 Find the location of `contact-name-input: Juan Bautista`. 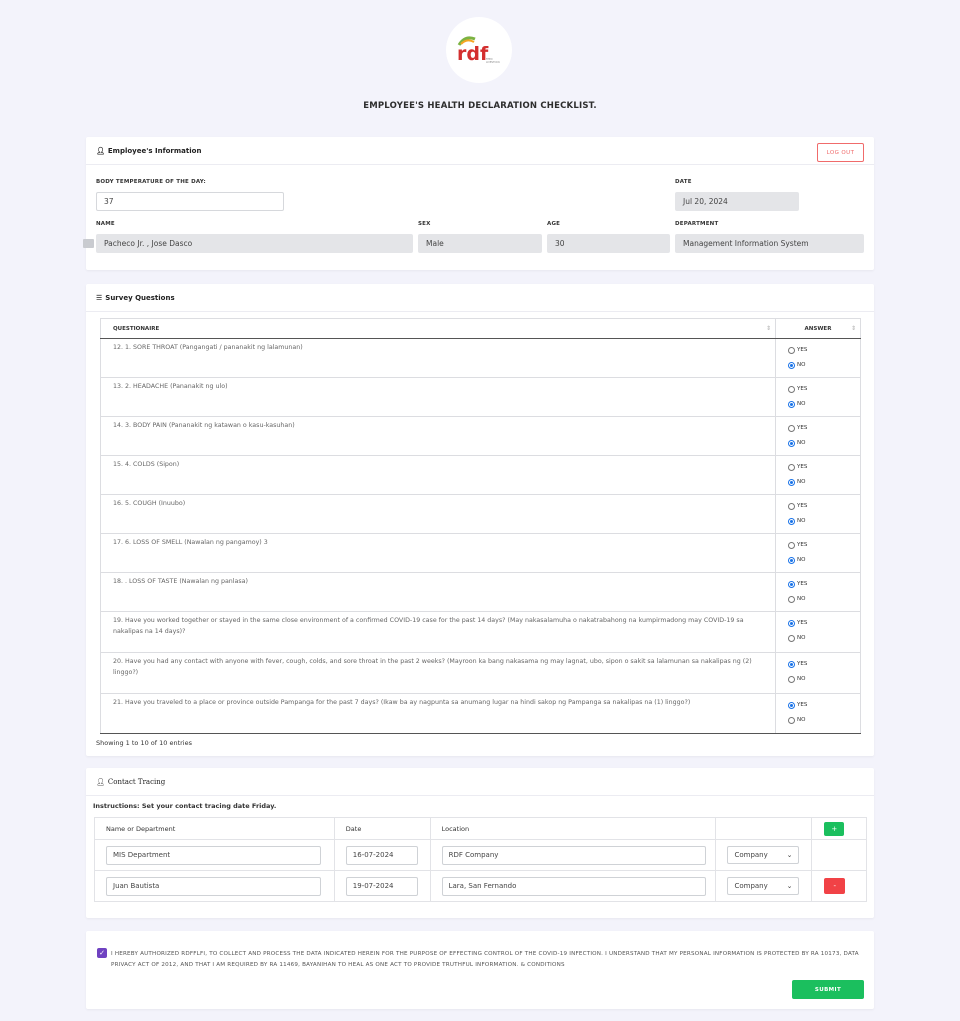

contact-name-input: Juan Bautista is located at coordinates (213, 886).